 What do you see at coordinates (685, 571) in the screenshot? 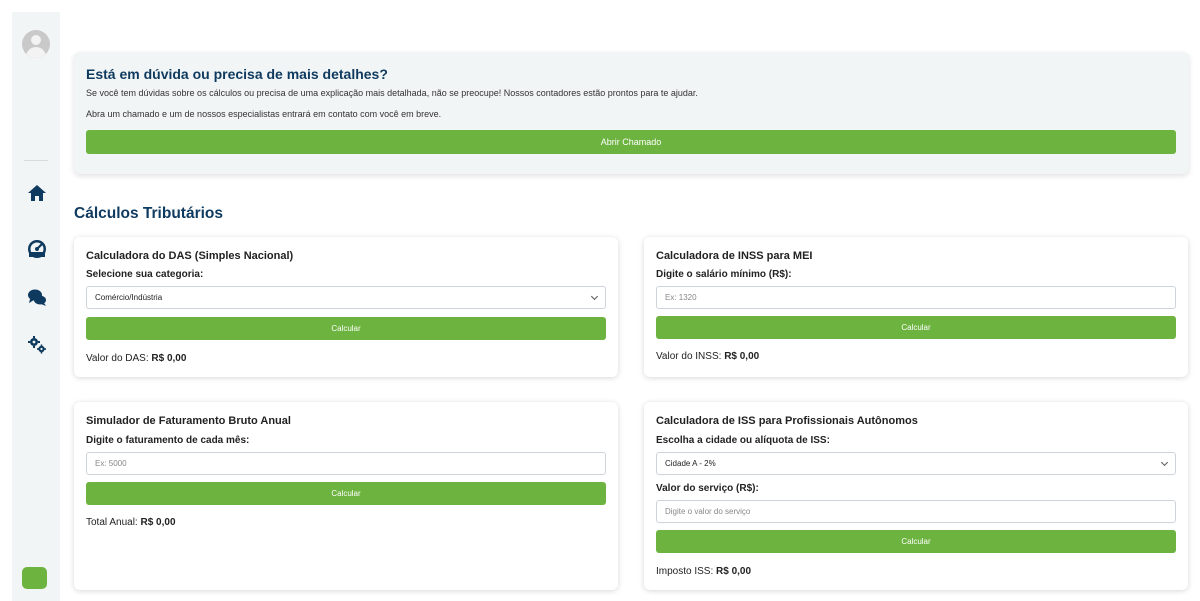
I see `iss-result-label: Imposto ISS:` at bounding box center [685, 571].